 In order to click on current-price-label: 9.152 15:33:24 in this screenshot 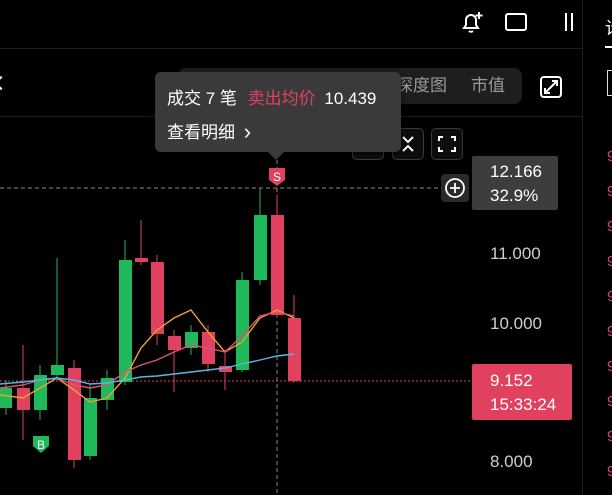, I will do `click(522, 392)`.